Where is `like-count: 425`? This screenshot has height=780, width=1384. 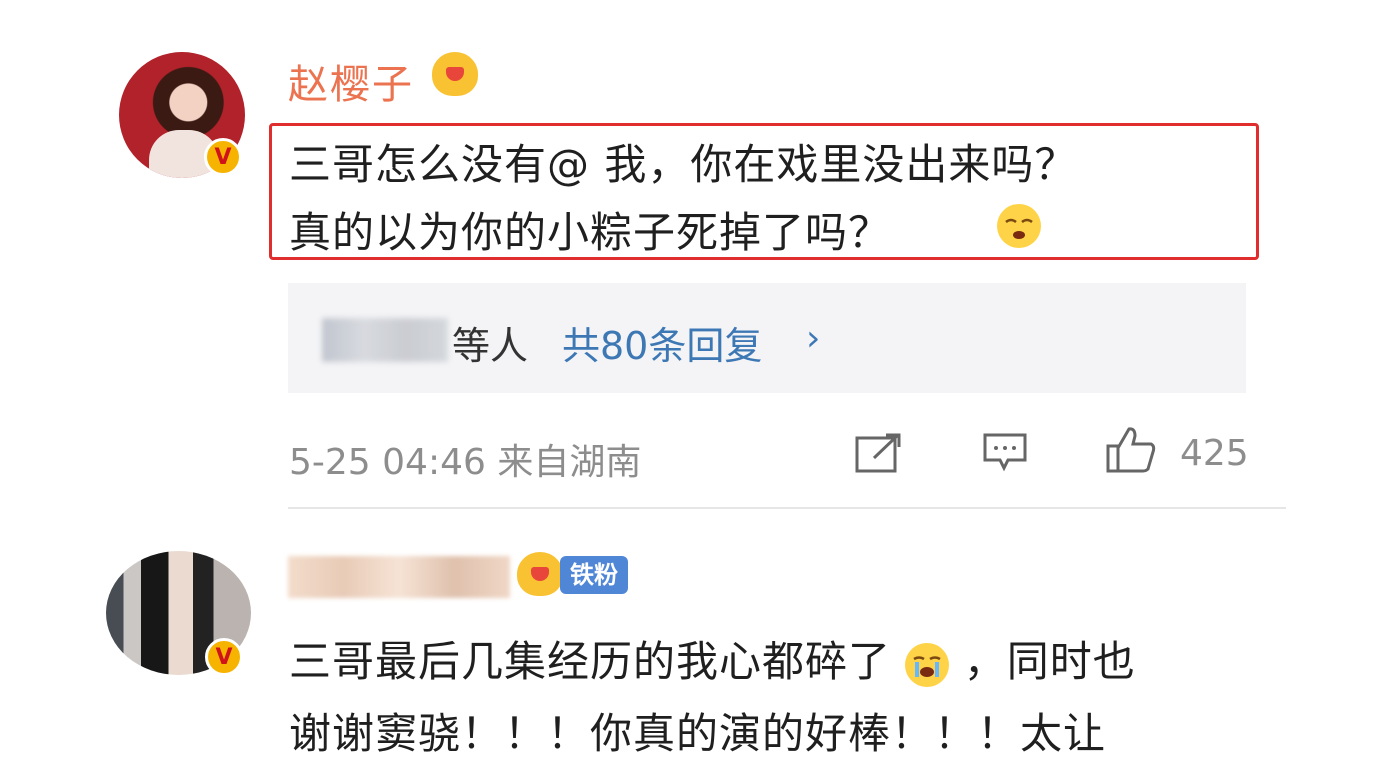 like-count: 425 is located at coordinates (1214, 453).